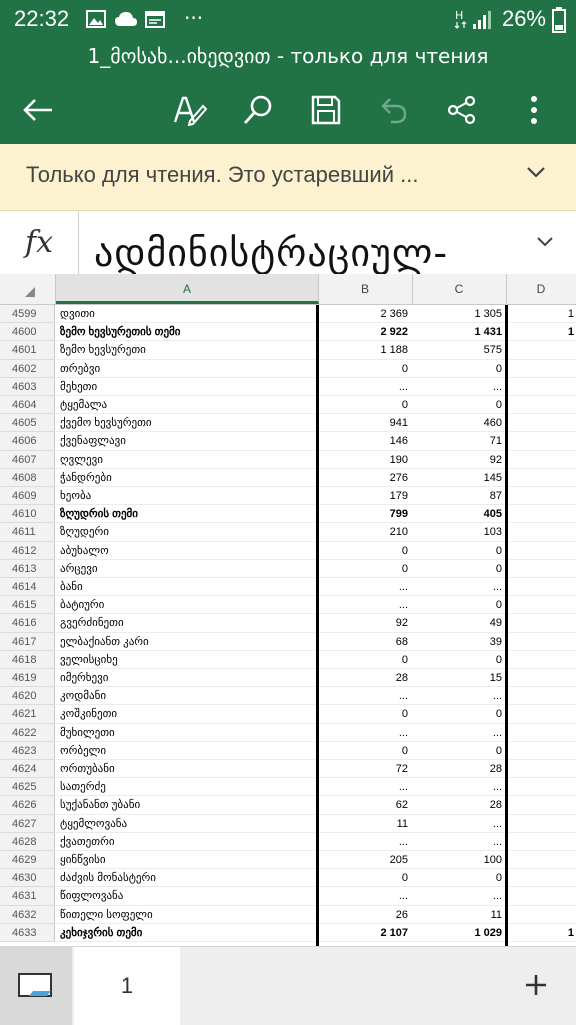 The image size is (576, 1025). I want to click on cell-a: ზემო ხევსურეთი, so click(187, 350).